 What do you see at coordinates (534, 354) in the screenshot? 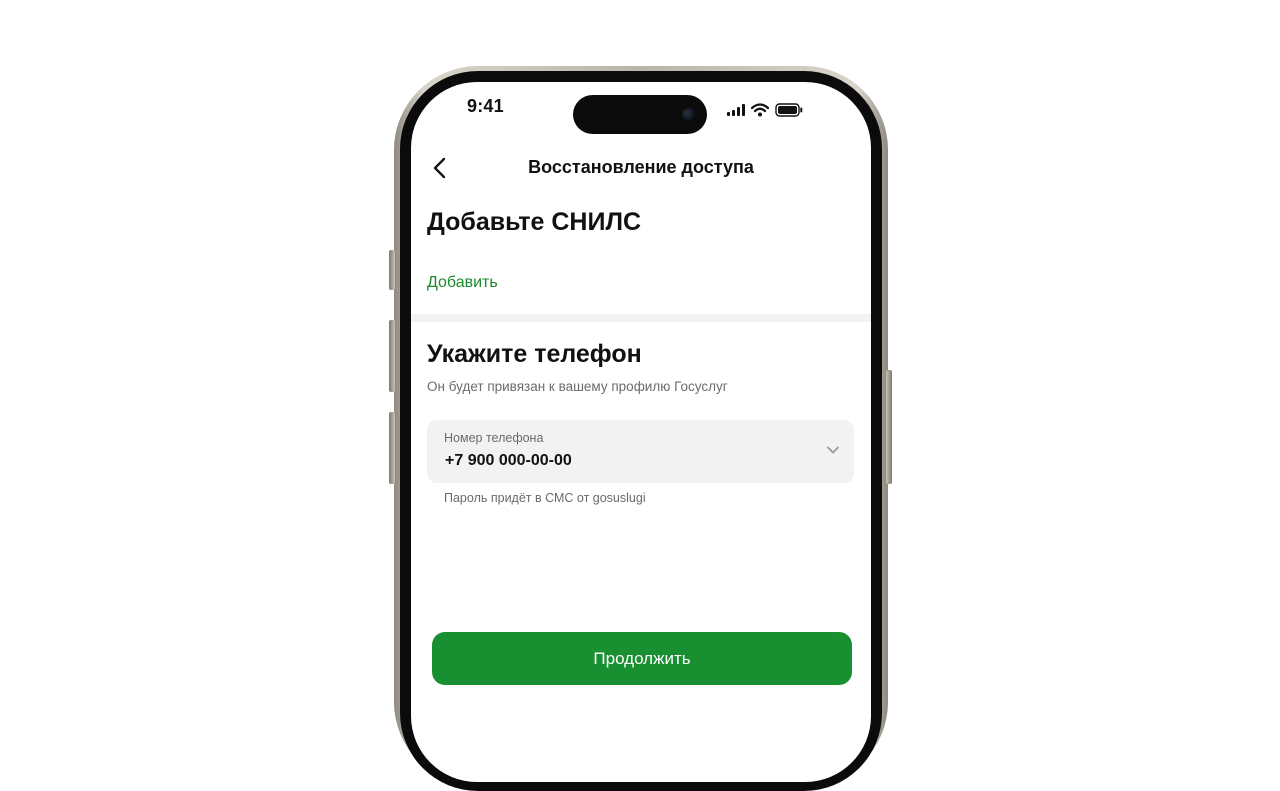
I see `phone-section-title: Укажите телефон` at bounding box center [534, 354].